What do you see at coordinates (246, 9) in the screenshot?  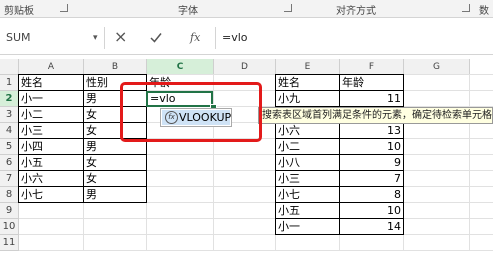 I see `ribbon-bar: 剪贴板 字体 对齐方式 数` at bounding box center [246, 9].